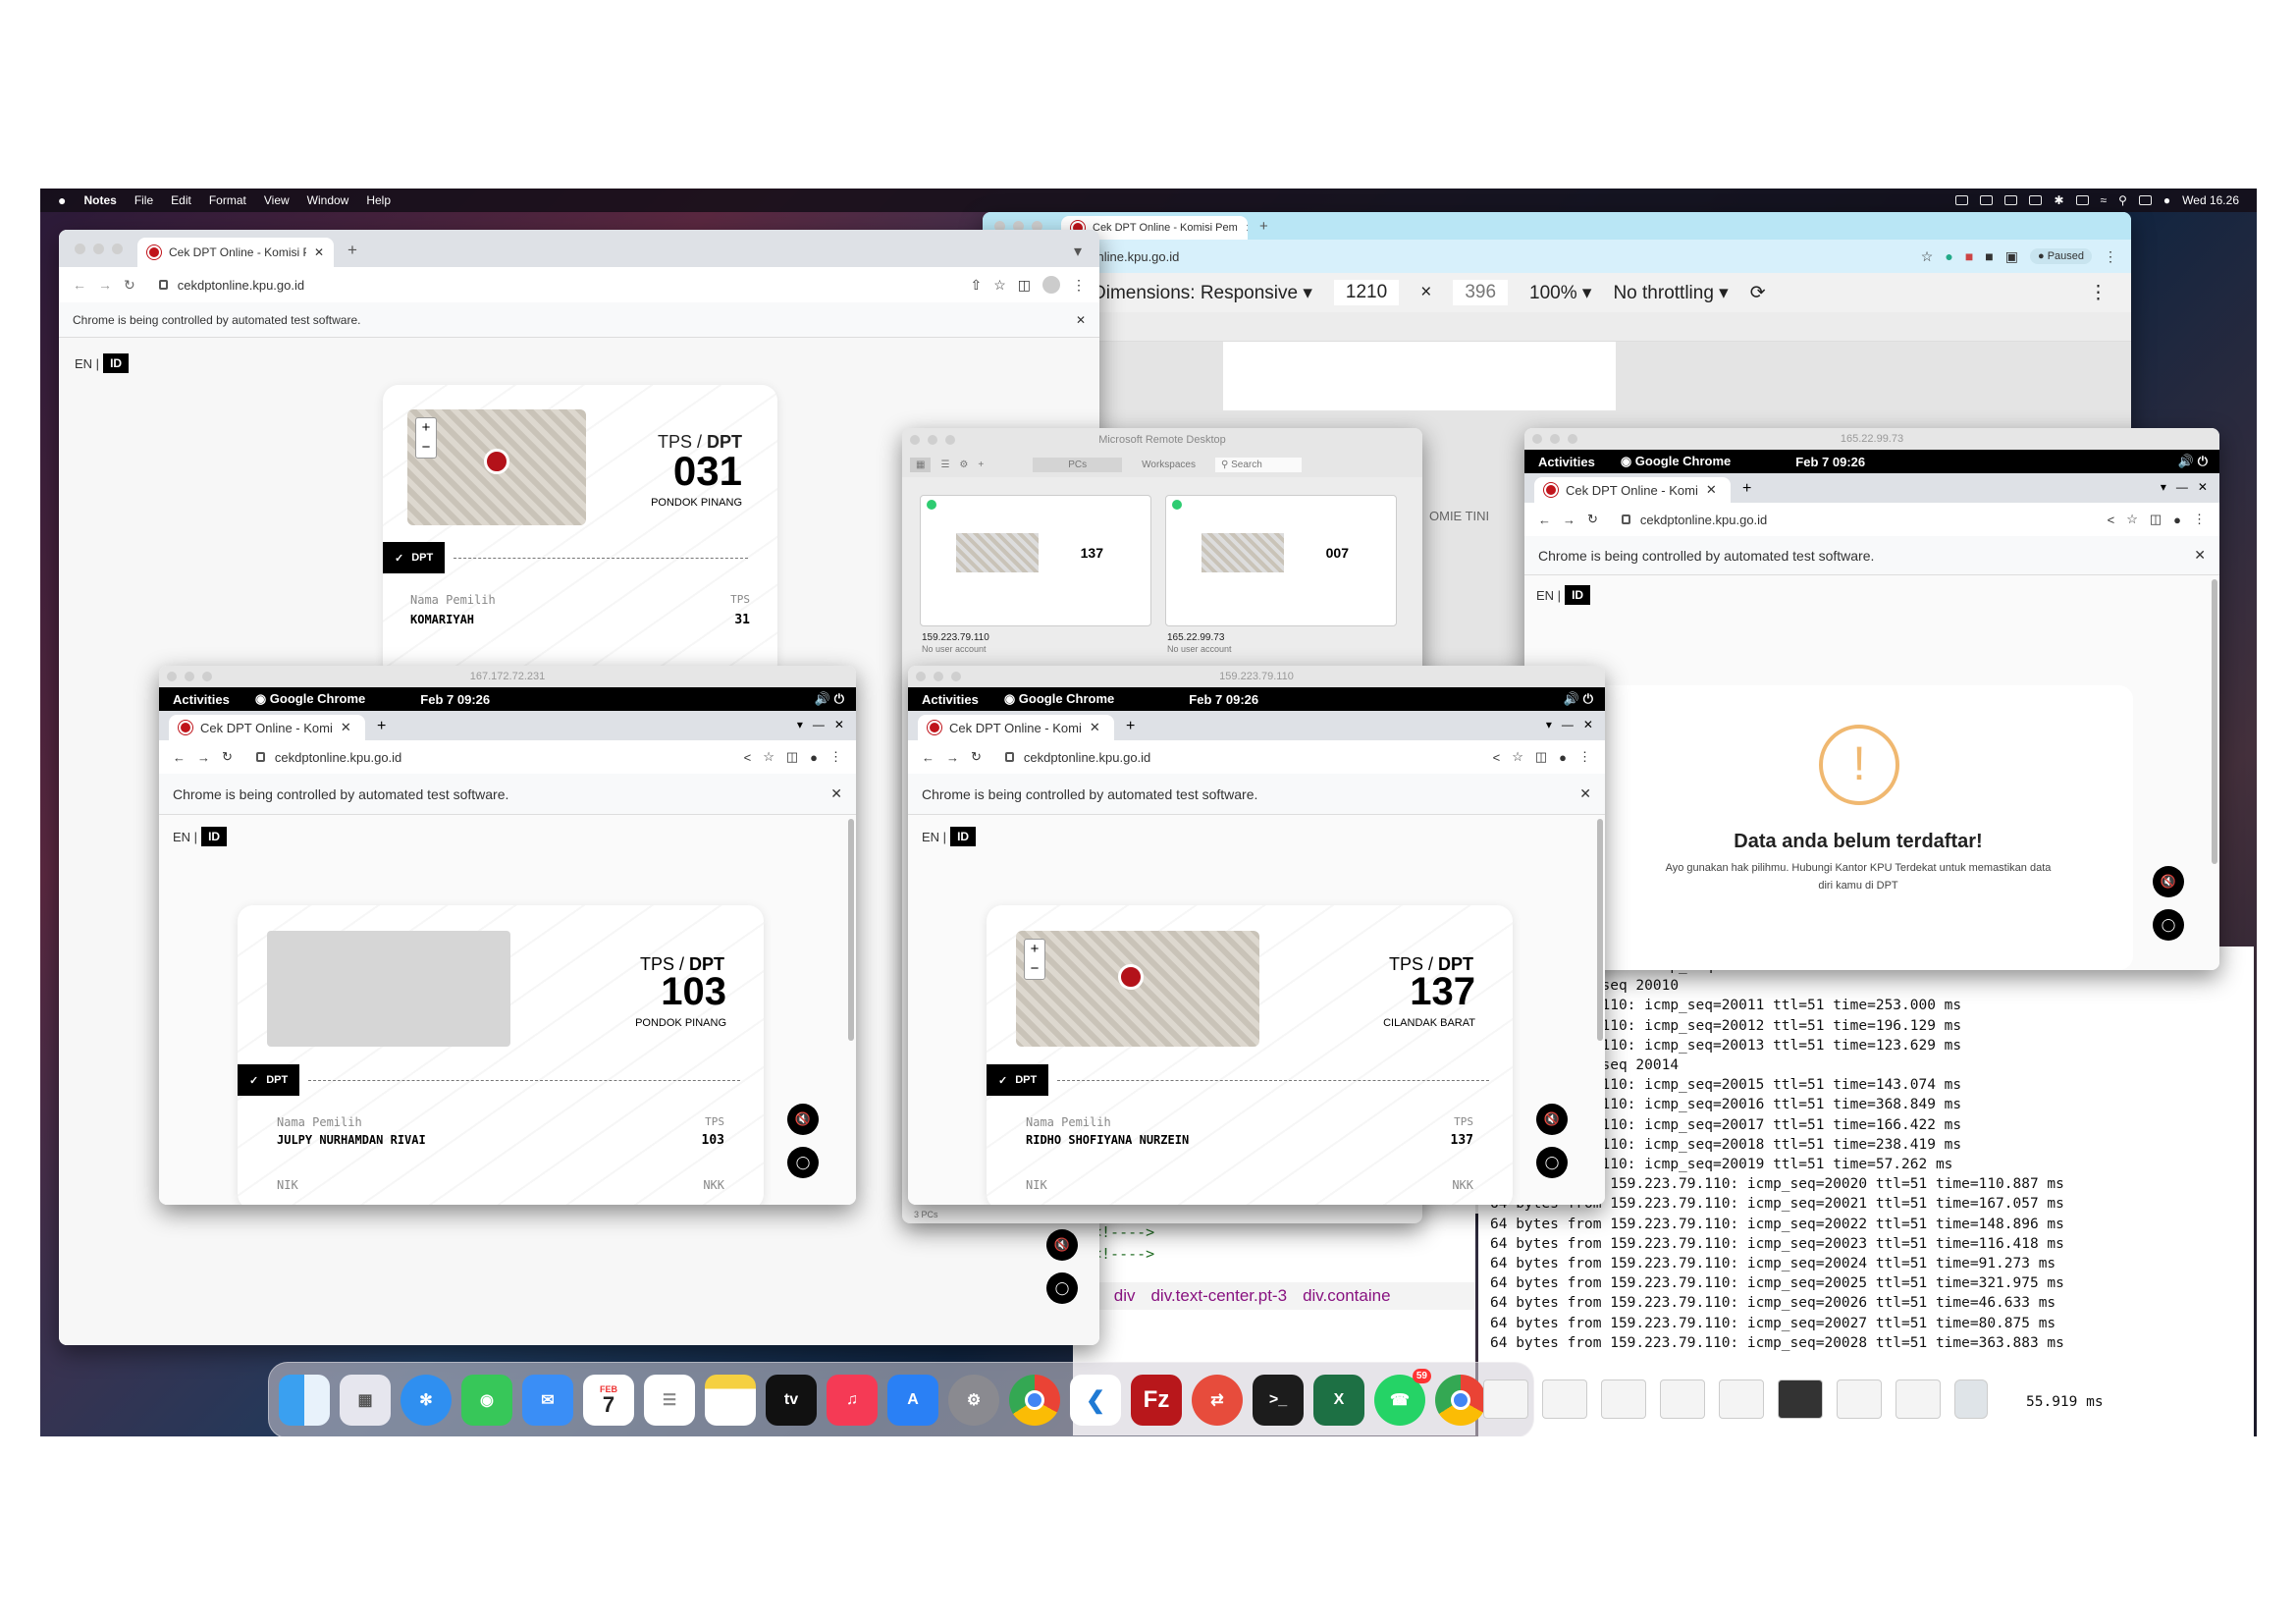 The width and height of the screenshot is (2296, 1623). What do you see at coordinates (1258, 464) in the screenshot?
I see `search-field: ⚲ Search` at bounding box center [1258, 464].